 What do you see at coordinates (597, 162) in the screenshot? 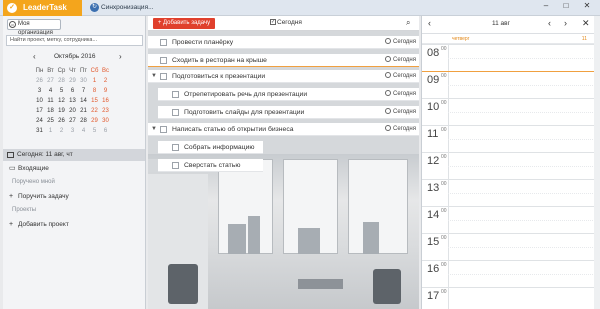
I see `scrollbar` at bounding box center [597, 162].